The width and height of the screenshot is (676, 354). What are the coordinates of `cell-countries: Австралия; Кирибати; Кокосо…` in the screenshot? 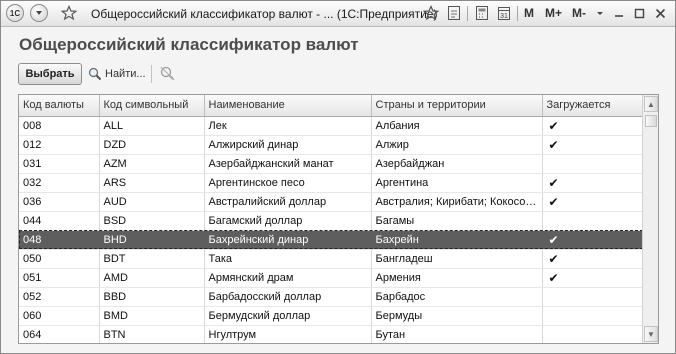 It's located at (457, 202).